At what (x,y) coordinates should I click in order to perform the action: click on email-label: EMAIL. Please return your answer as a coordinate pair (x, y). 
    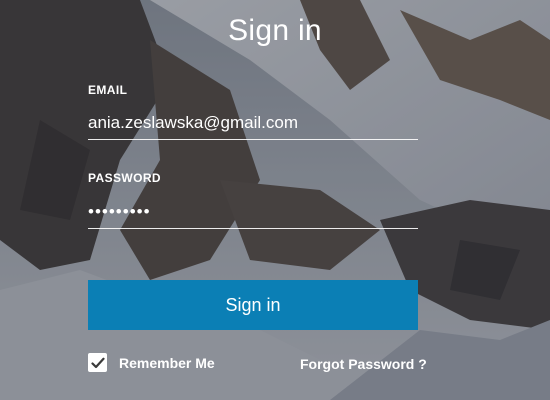
    Looking at the image, I should click on (108, 90).